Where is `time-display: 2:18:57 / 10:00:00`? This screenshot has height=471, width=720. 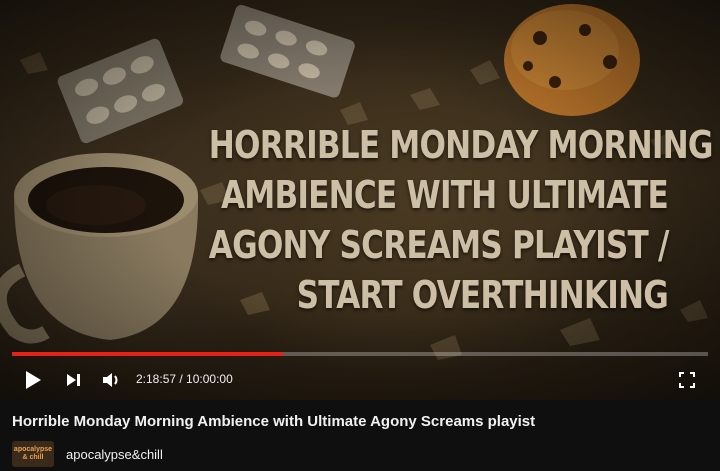
time-display: 2:18:57 / 10:00:00 is located at coordinates (184, 379).